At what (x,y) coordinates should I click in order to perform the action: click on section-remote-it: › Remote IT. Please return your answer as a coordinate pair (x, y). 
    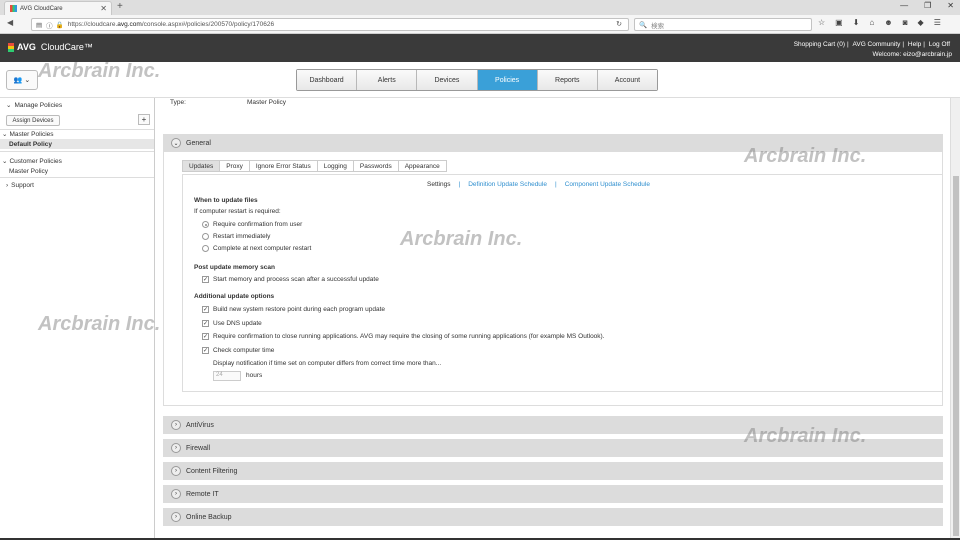
    Looking at the image, I should click on (553, 494).